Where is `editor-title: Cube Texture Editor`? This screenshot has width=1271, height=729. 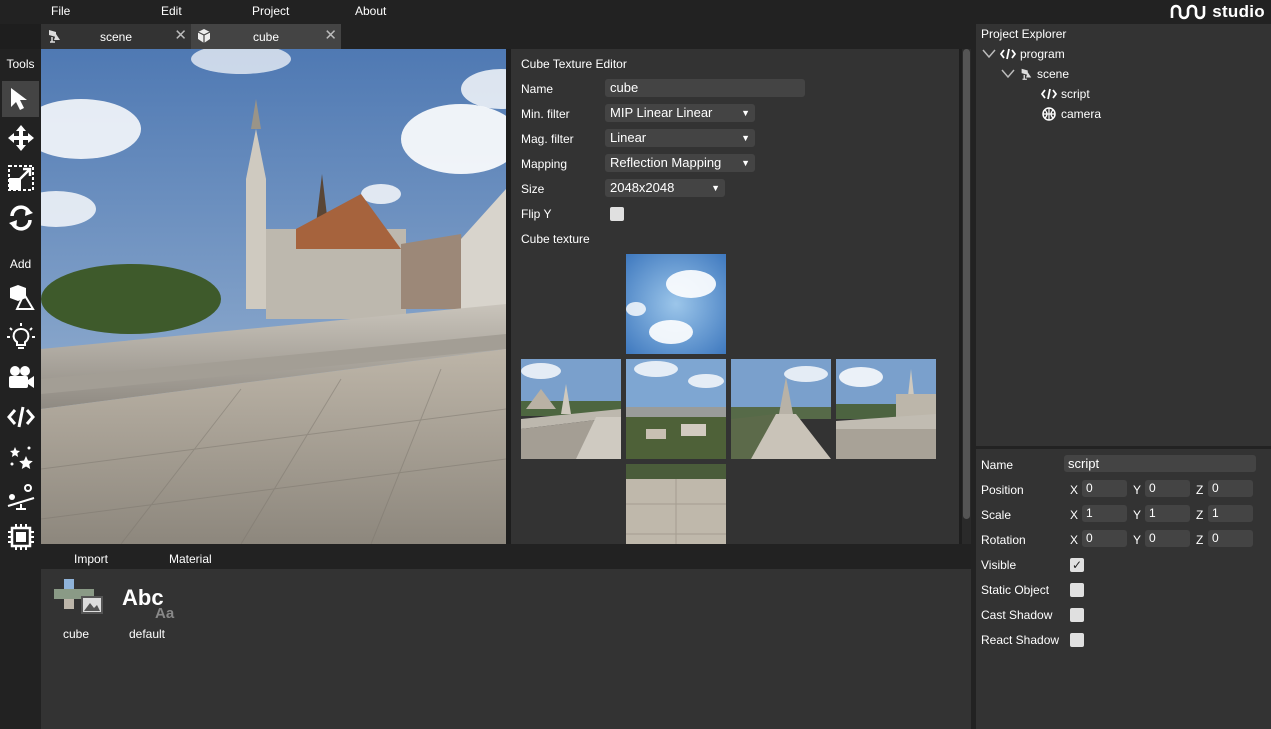 editor-title: Cube Texture Editor is located at coordinates (574, 64).